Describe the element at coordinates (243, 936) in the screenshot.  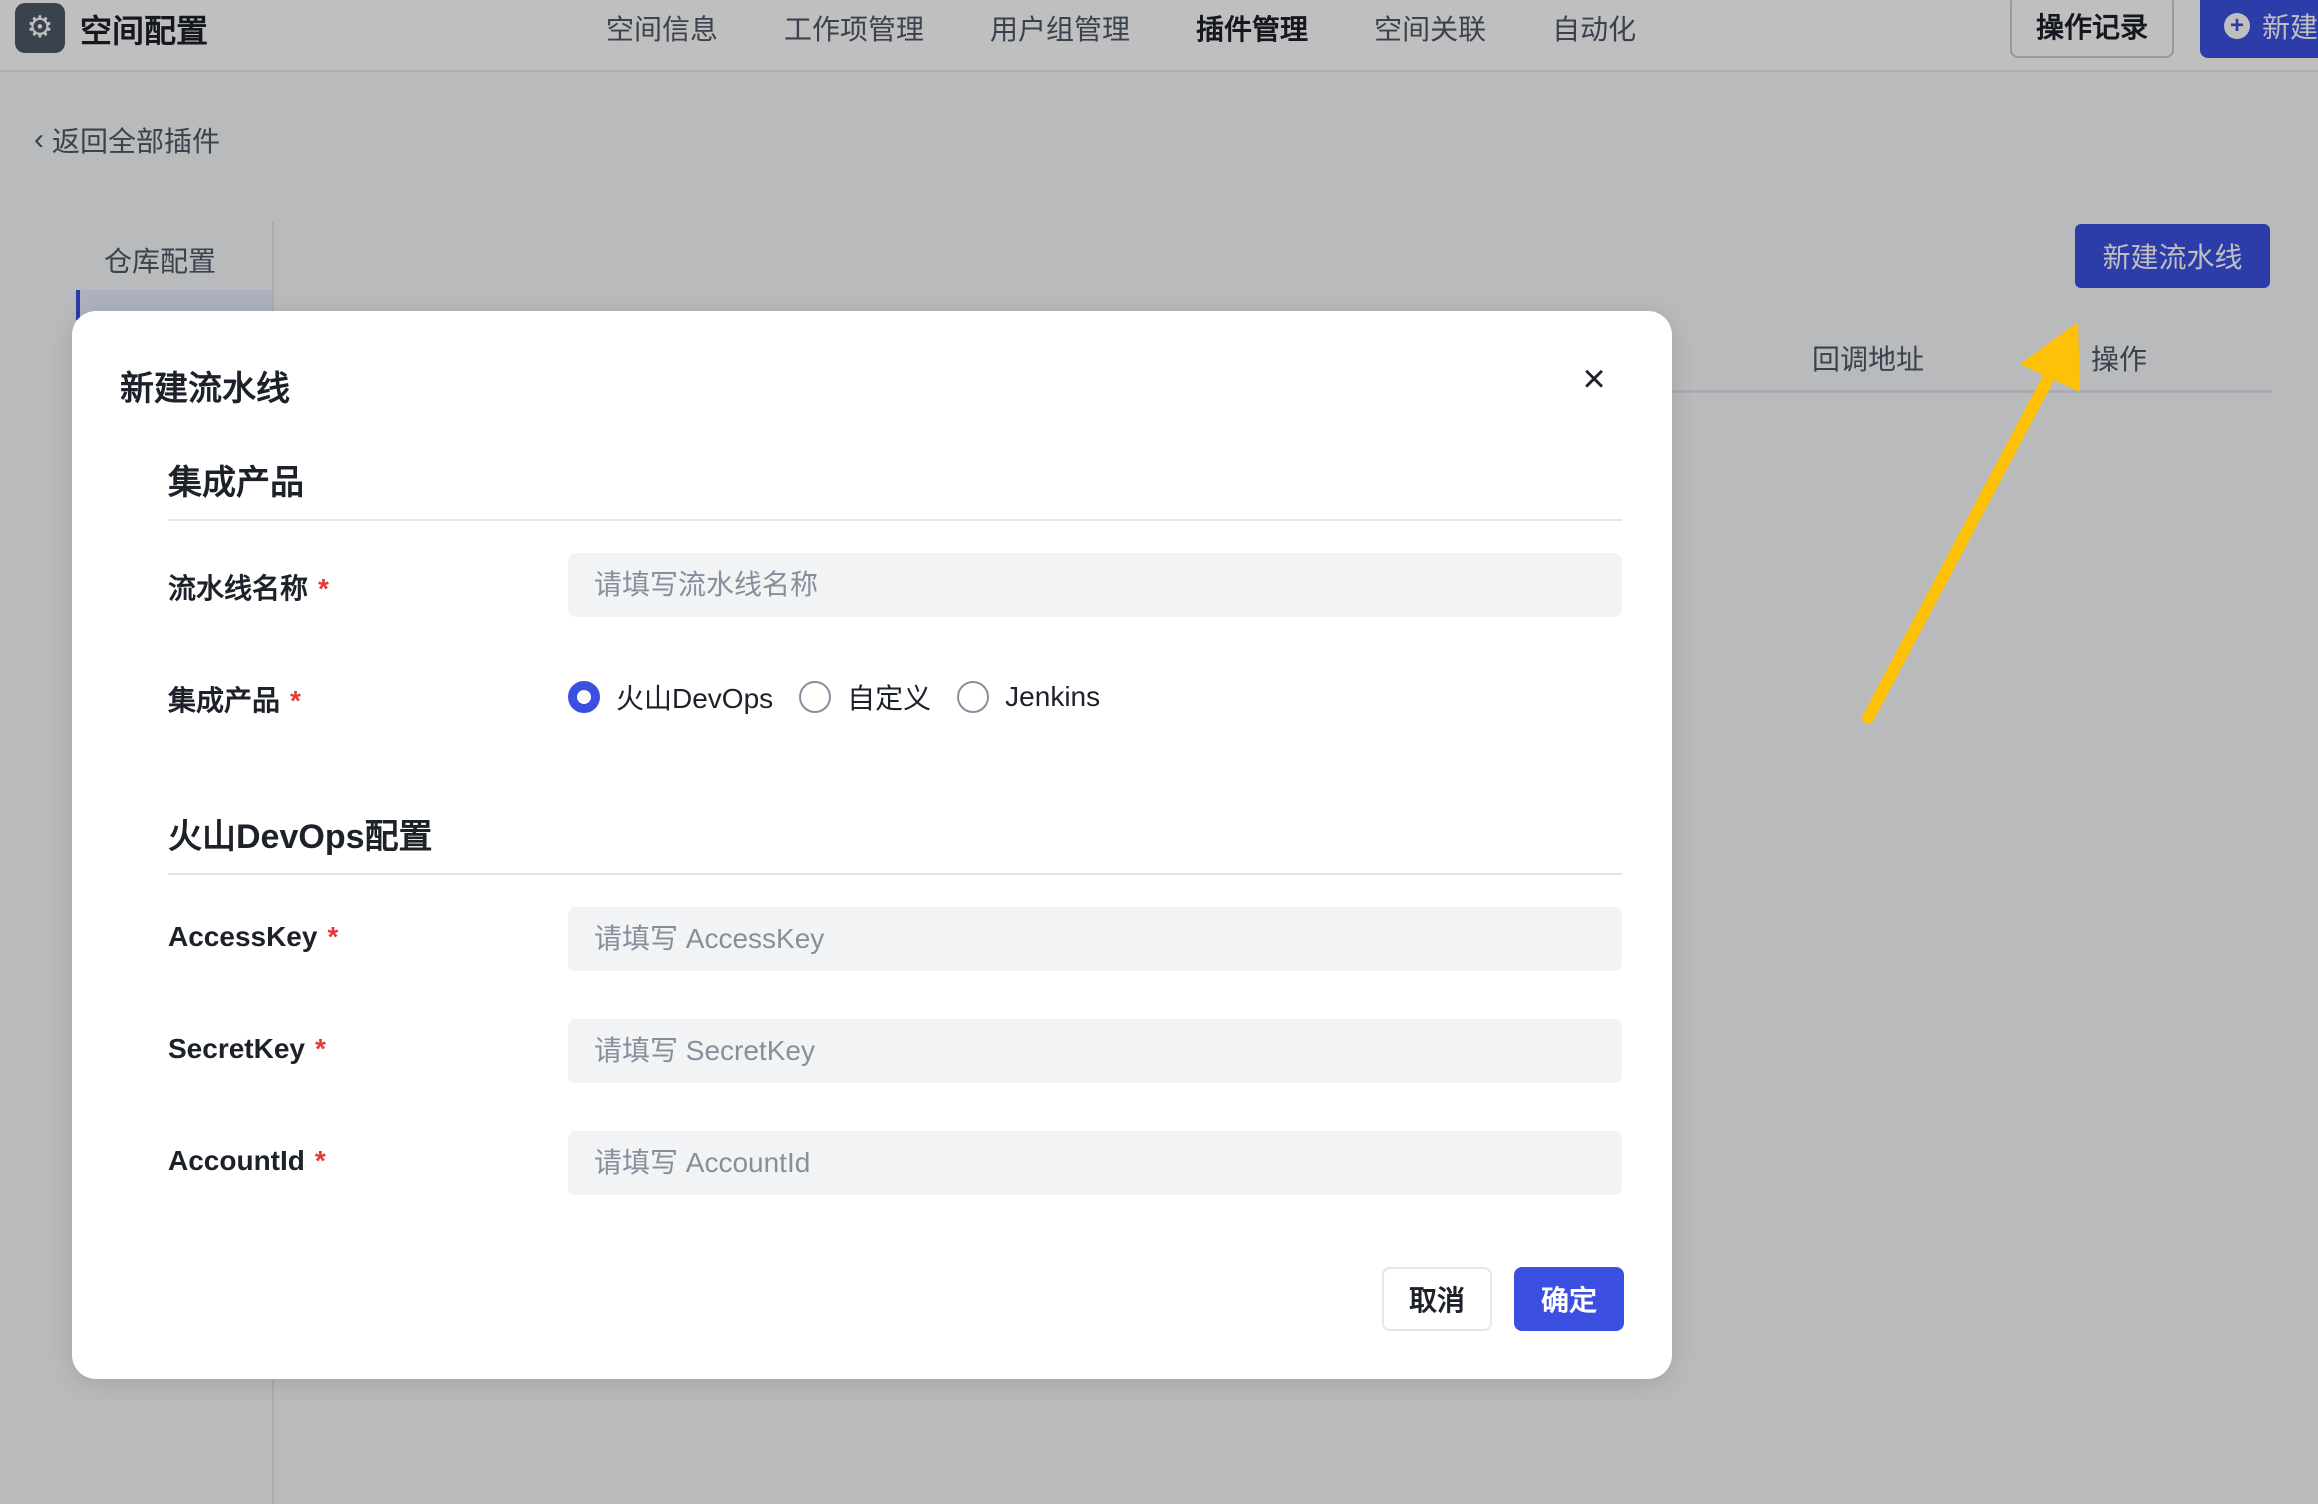
I see `access-key-label-text: AccessKey` at that location.